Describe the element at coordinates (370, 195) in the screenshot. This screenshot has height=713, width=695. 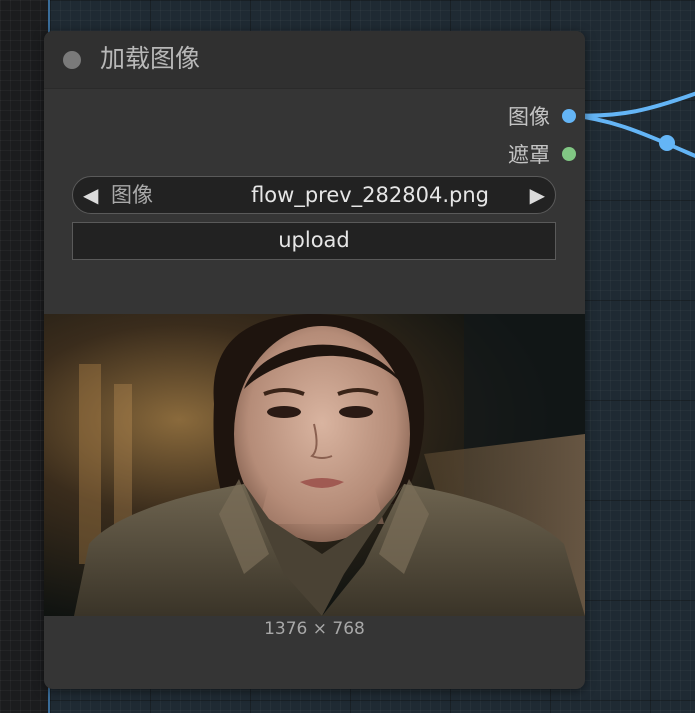
I see `image-combo-value: flow_prev_282804.png` at that location.